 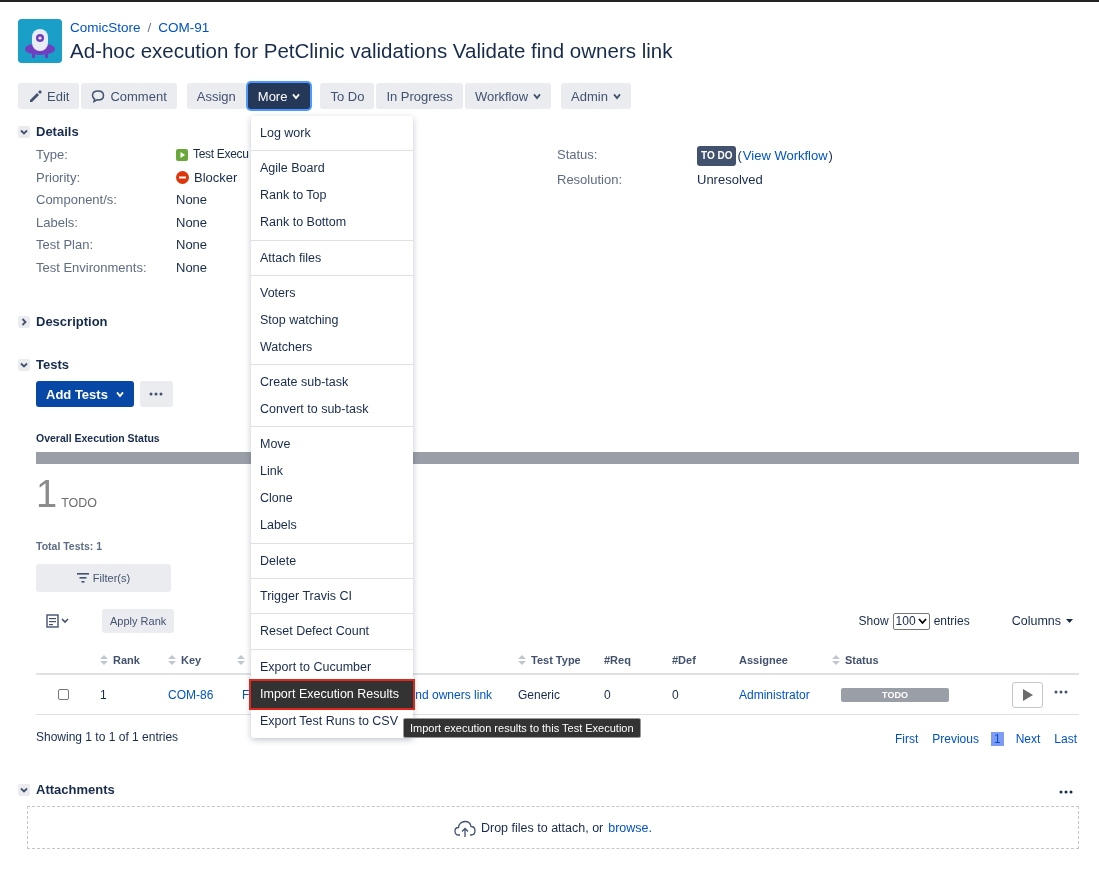 What do you see at coordinates (873, 621) in the screenshot?
I see `show-label: Show` at bounding box center [873, 621].